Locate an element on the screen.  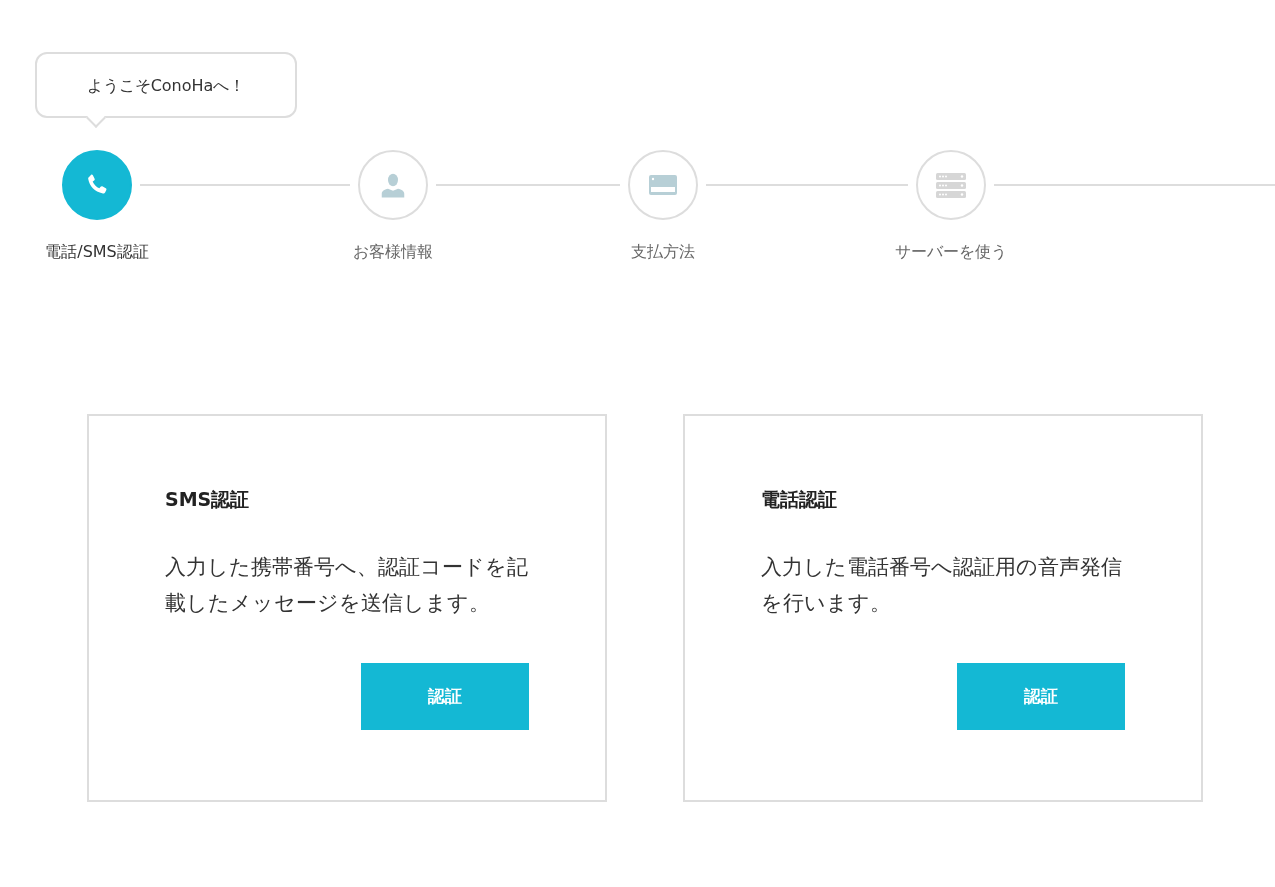
server-icon is located at coordinates (951, 185).